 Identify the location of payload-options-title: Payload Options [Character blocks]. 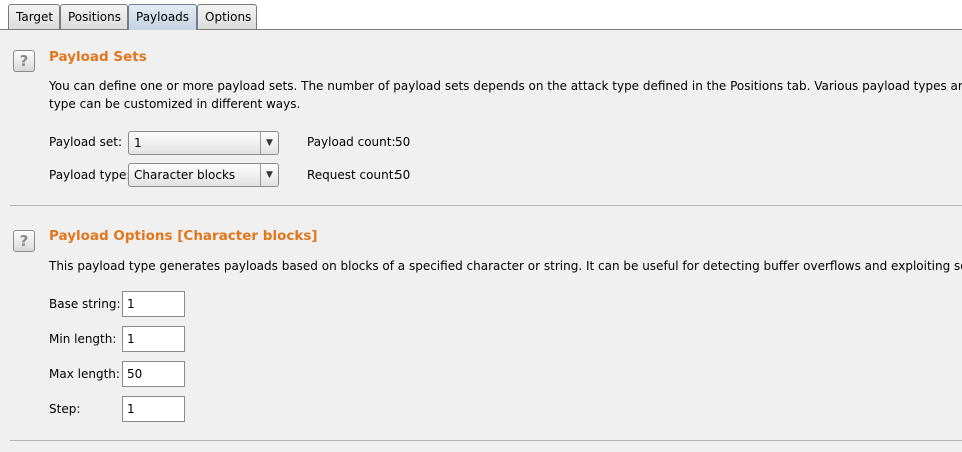
(183, 236).